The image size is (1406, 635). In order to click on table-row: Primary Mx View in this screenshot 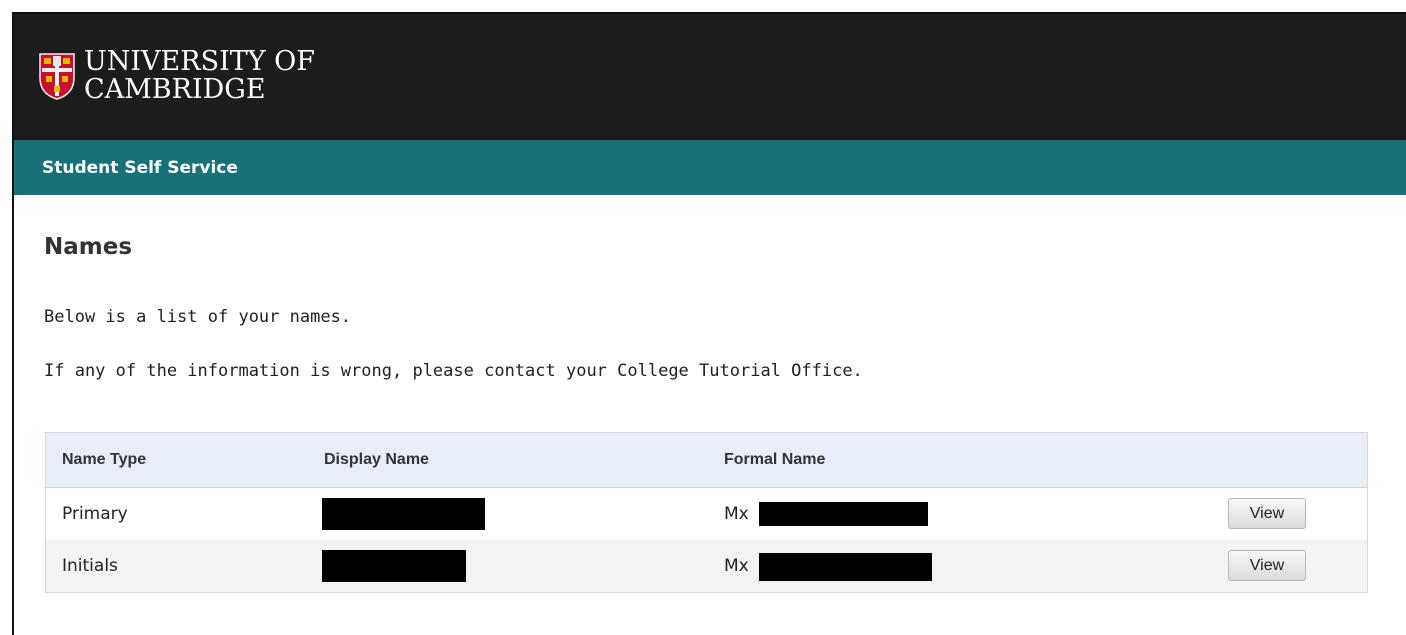, I will do `click(706, 514)`.